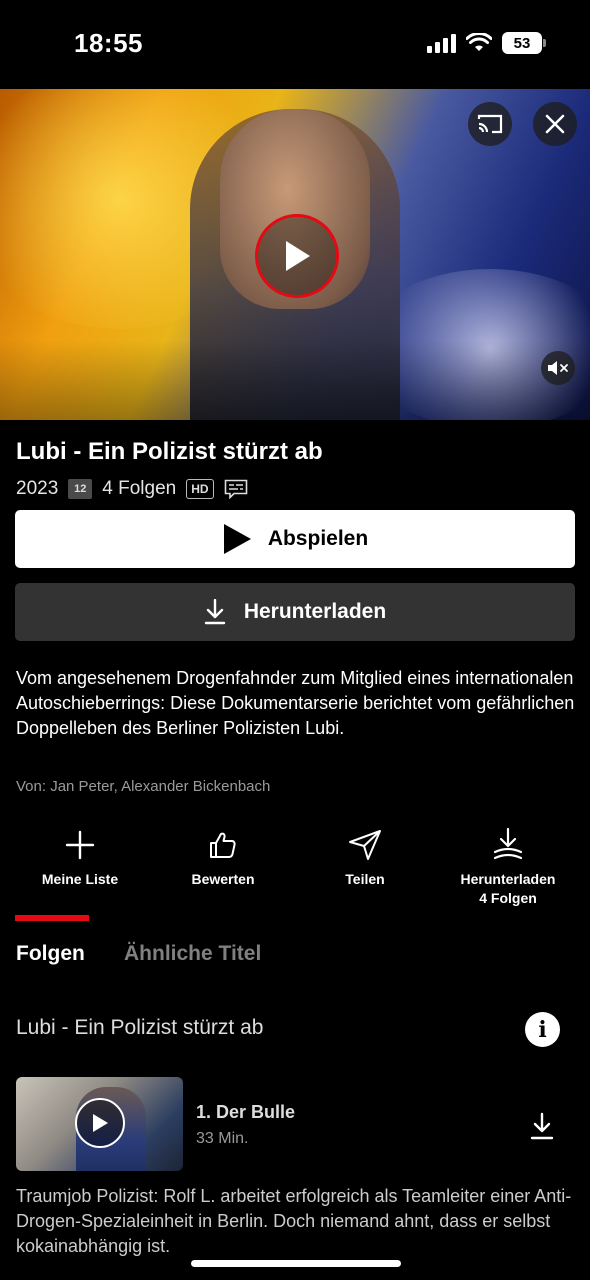 This screenshot has height=1280, width=590. What do you see at coordinates (318, 538) in the screenshot?
I see `play-button-label: Abspielen` at bounding box center [318, 538].